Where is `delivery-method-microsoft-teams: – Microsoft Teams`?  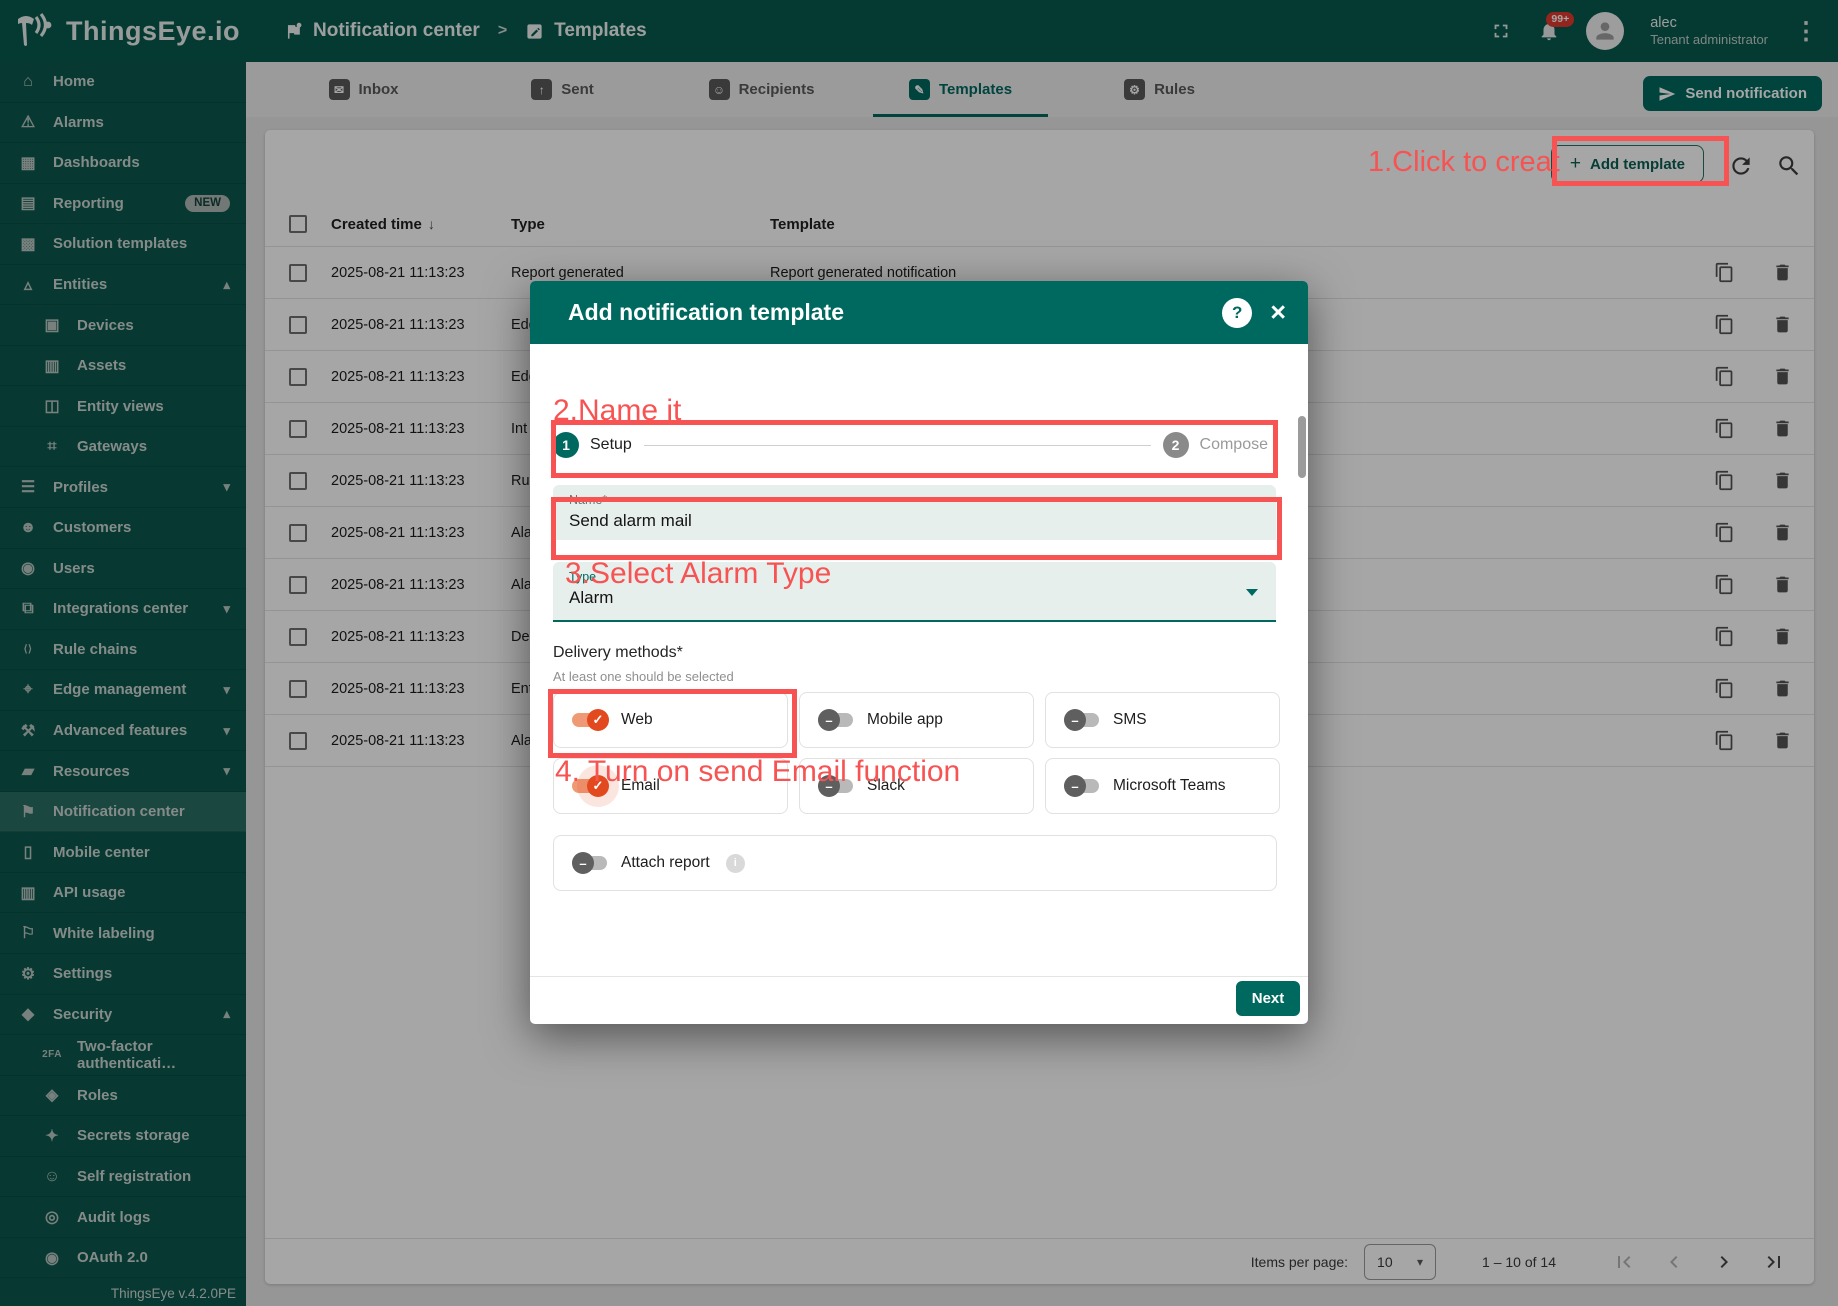 delivery-method-microsoft-teams: – Microsoft Teams is located at coordinates (1162, 786).